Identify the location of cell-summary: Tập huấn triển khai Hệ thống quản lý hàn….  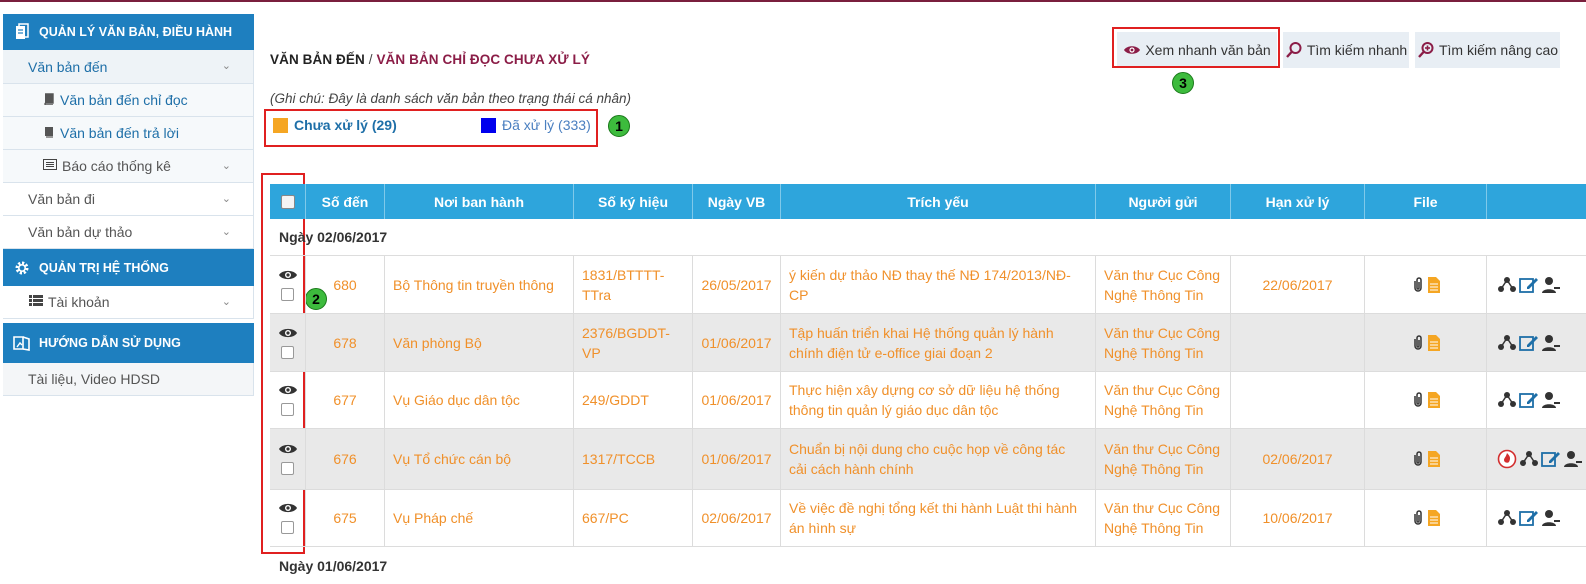
(938, 342).